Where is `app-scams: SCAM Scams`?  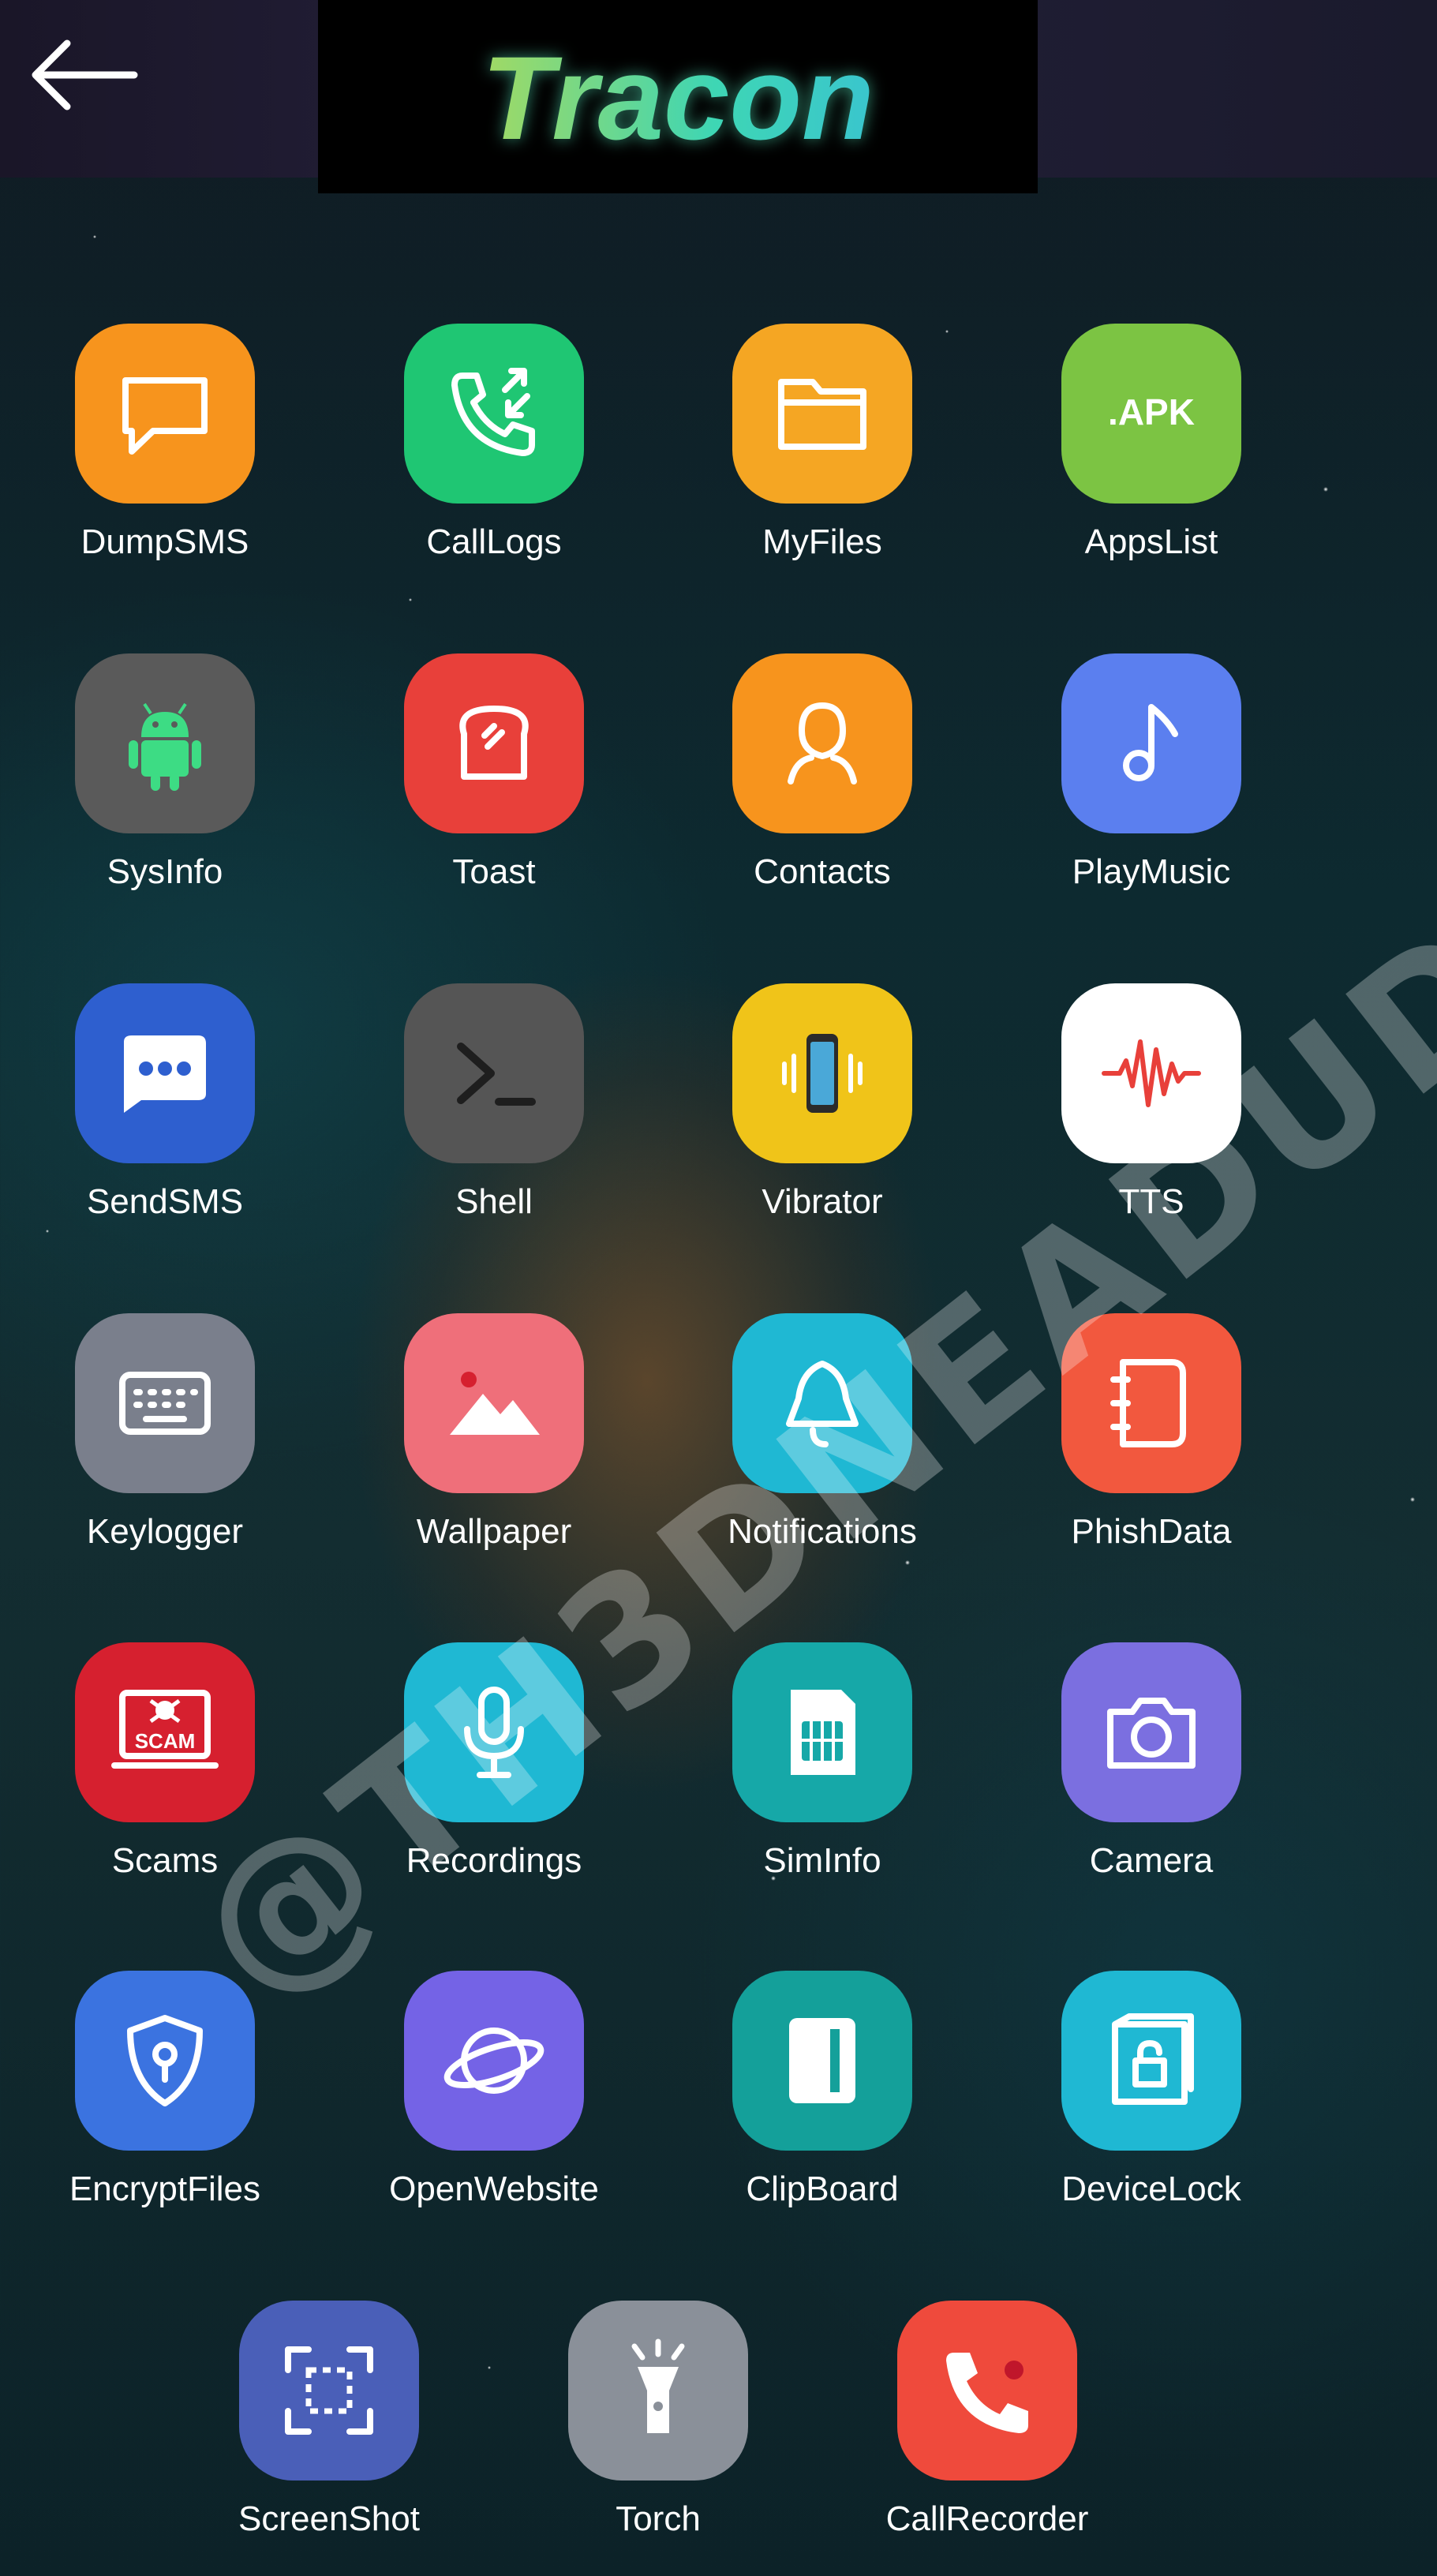
app-scams: SCAM Scams is located at coordinates (165, 1761).